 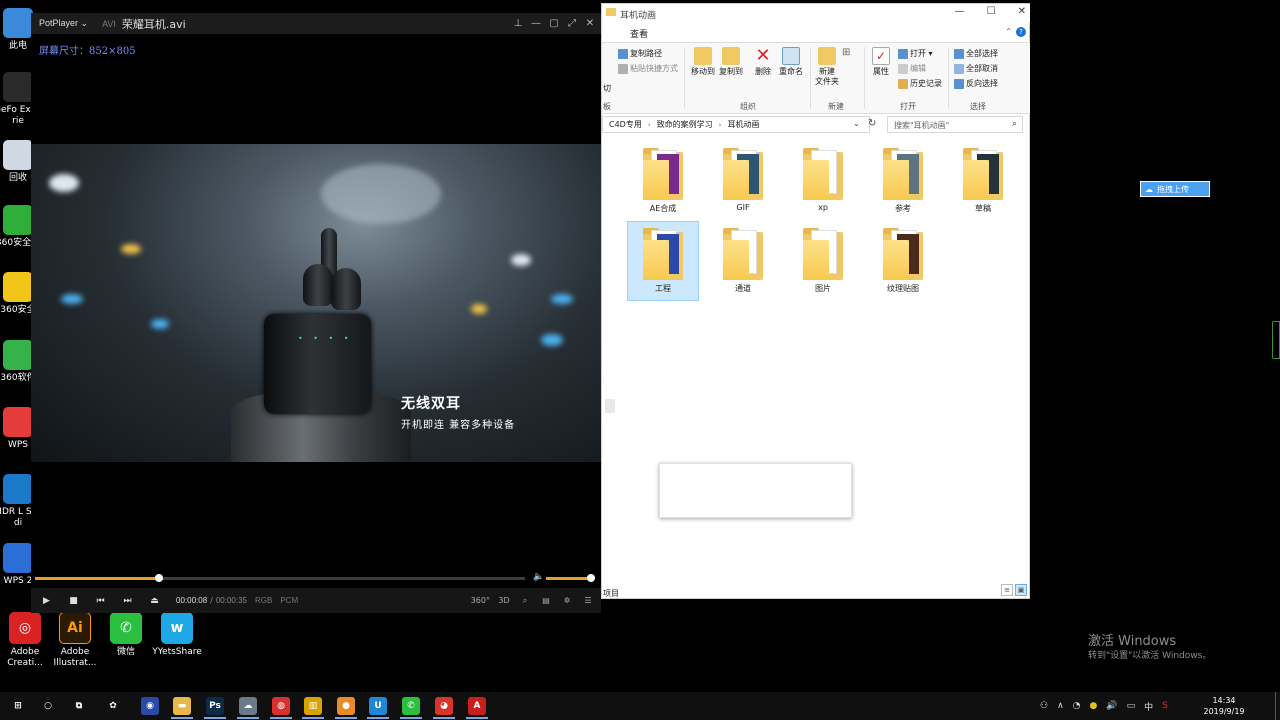 I want to click on clock: 14:34 2019/9/19, so click(x=1224, y=706).